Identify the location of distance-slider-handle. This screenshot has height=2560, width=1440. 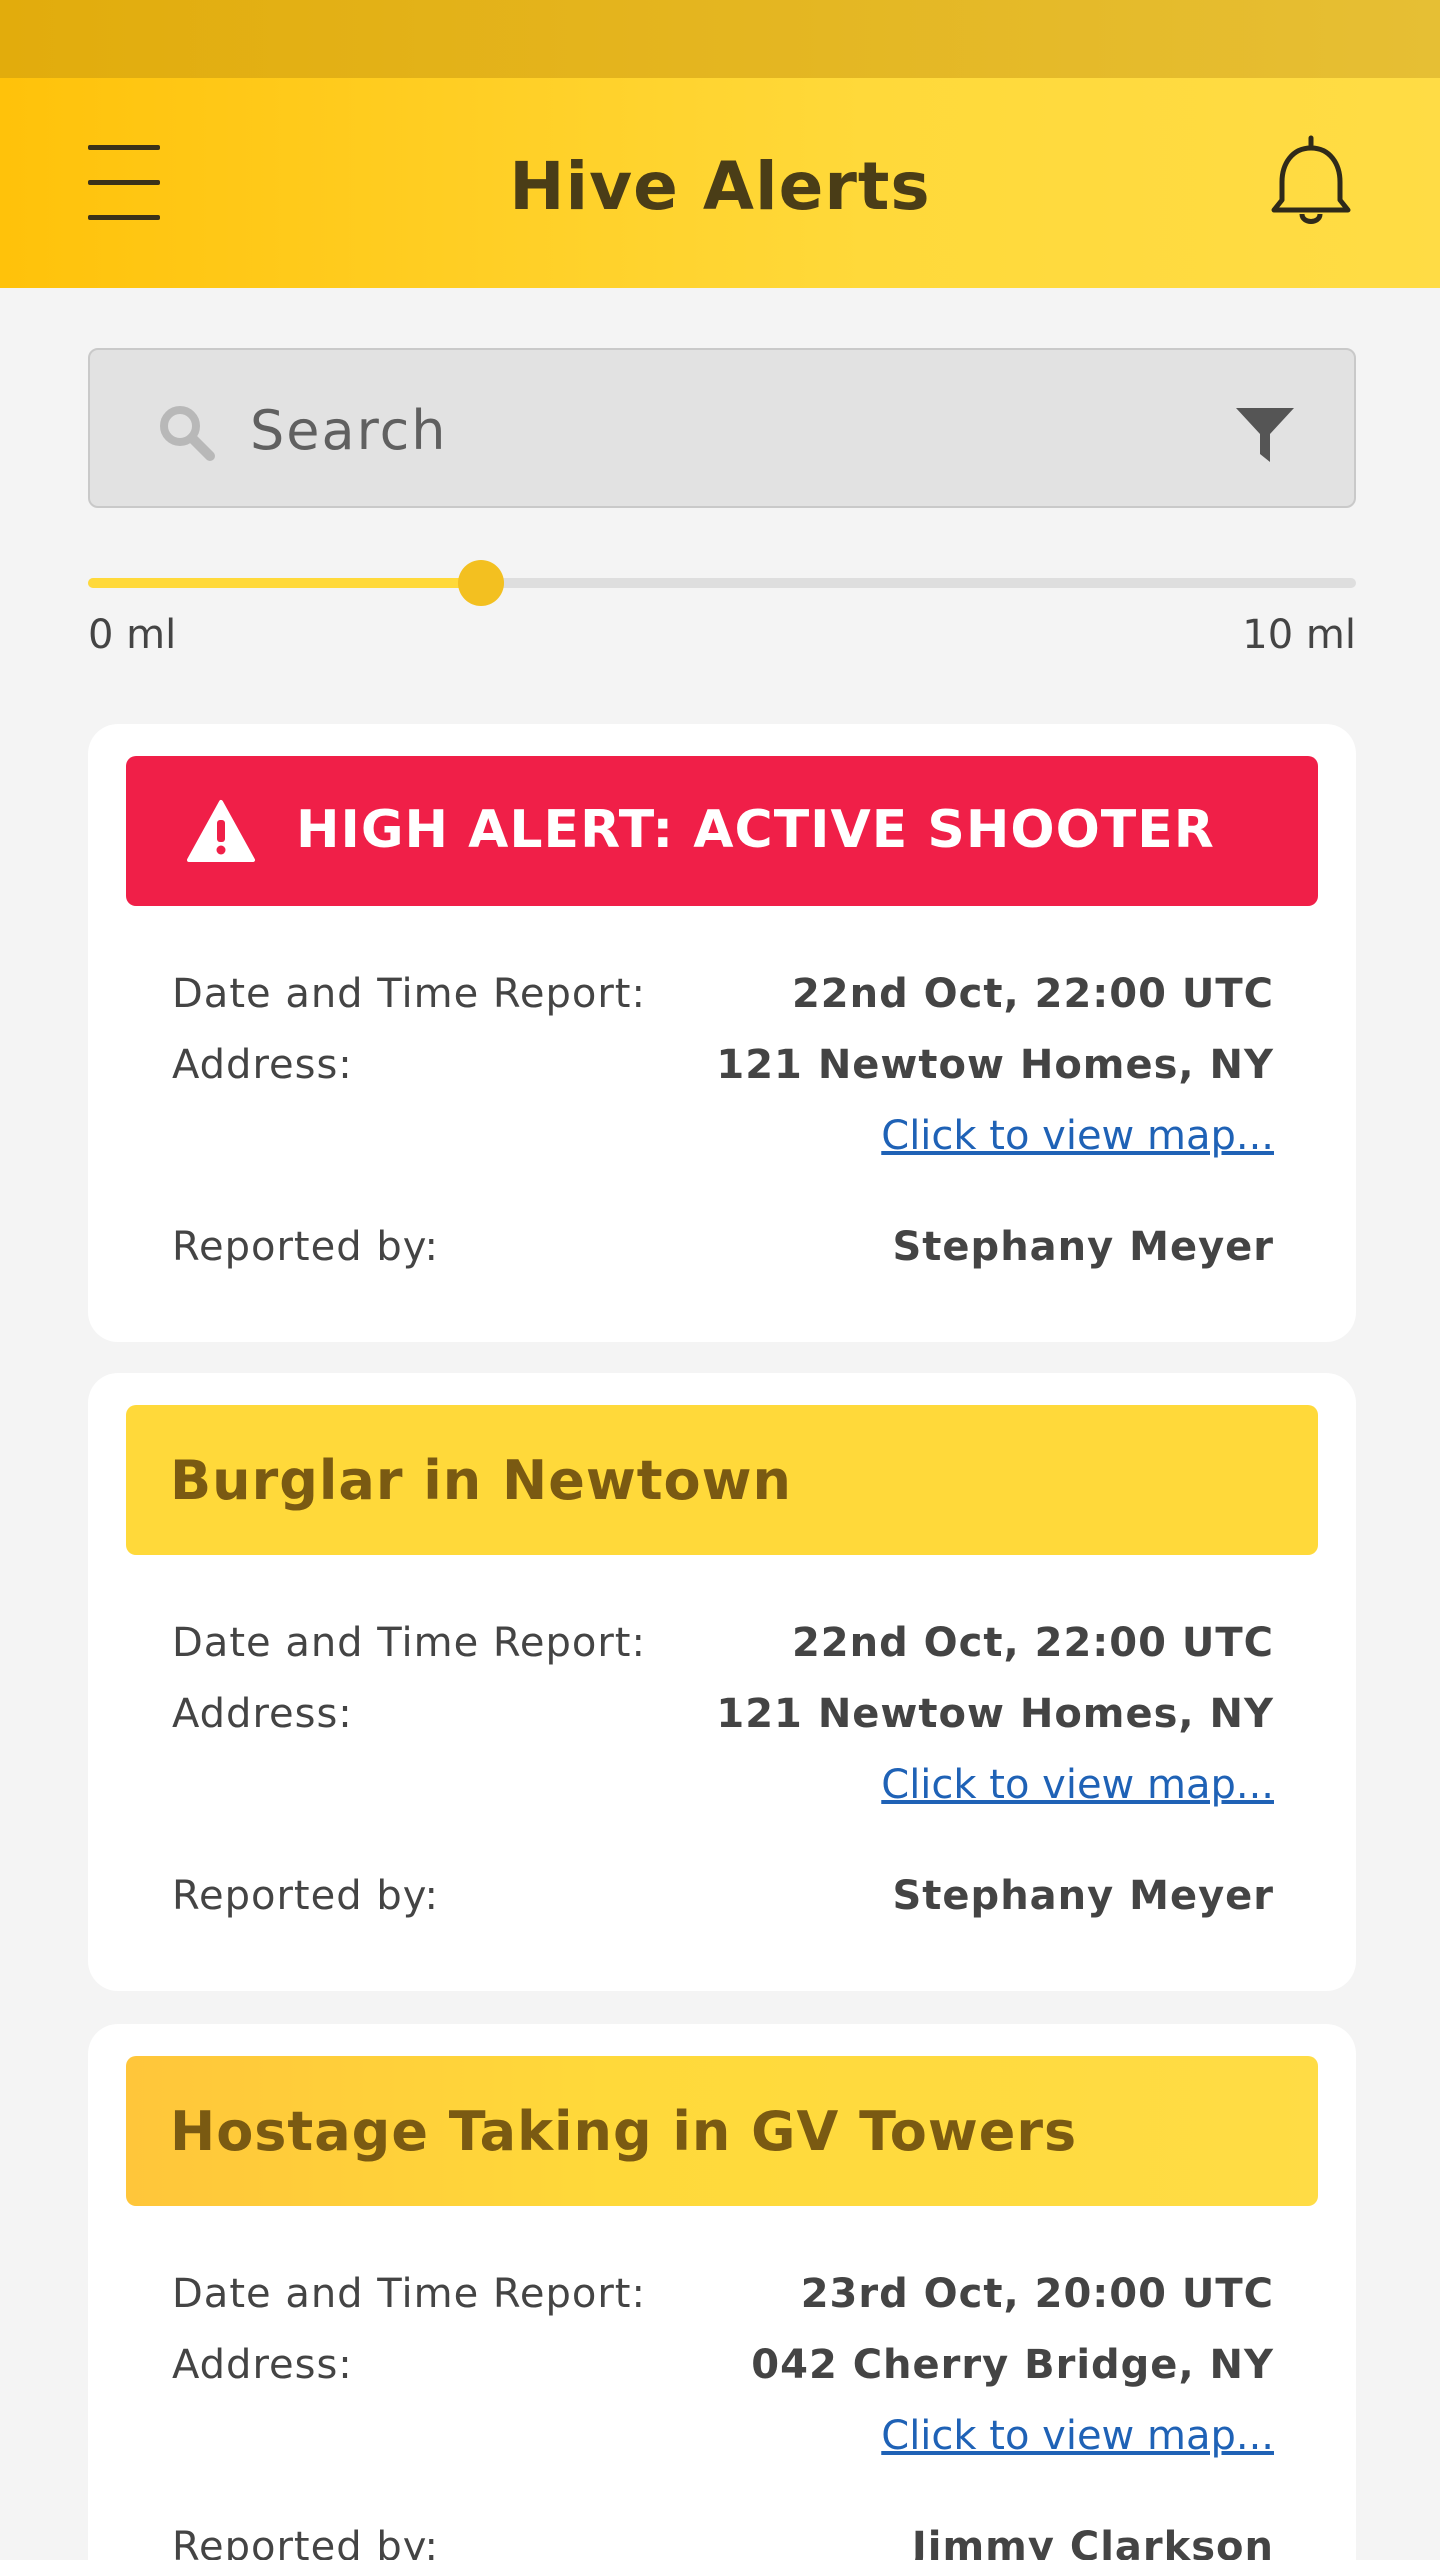
(481, 583).